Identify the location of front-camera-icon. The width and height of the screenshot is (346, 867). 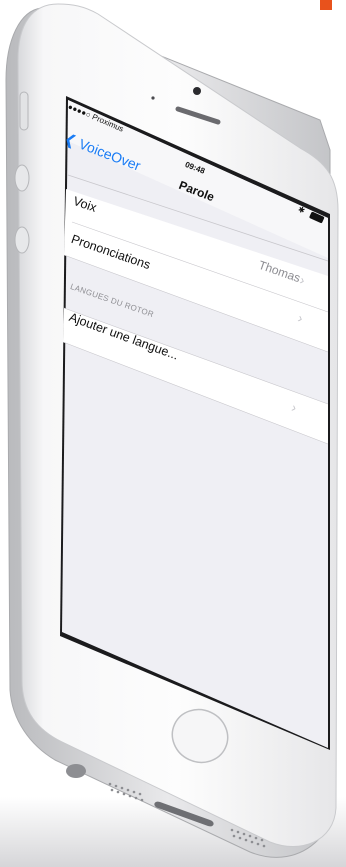
(197, 91).